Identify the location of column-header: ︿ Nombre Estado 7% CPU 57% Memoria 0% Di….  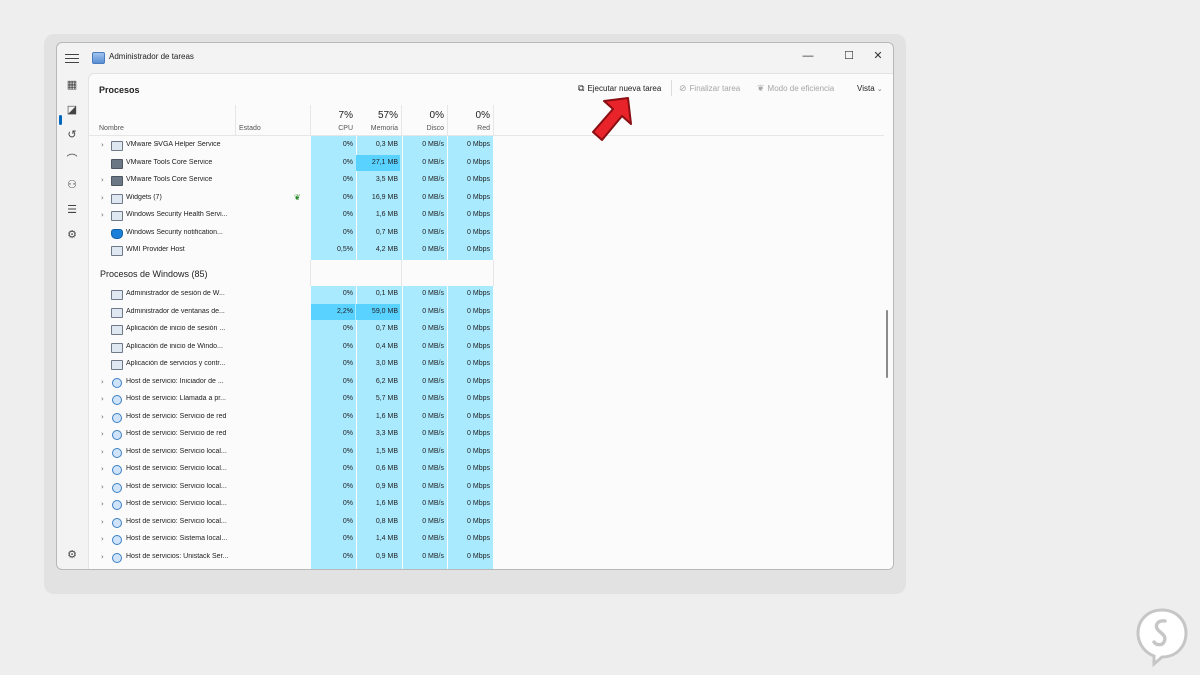
(486, 126).